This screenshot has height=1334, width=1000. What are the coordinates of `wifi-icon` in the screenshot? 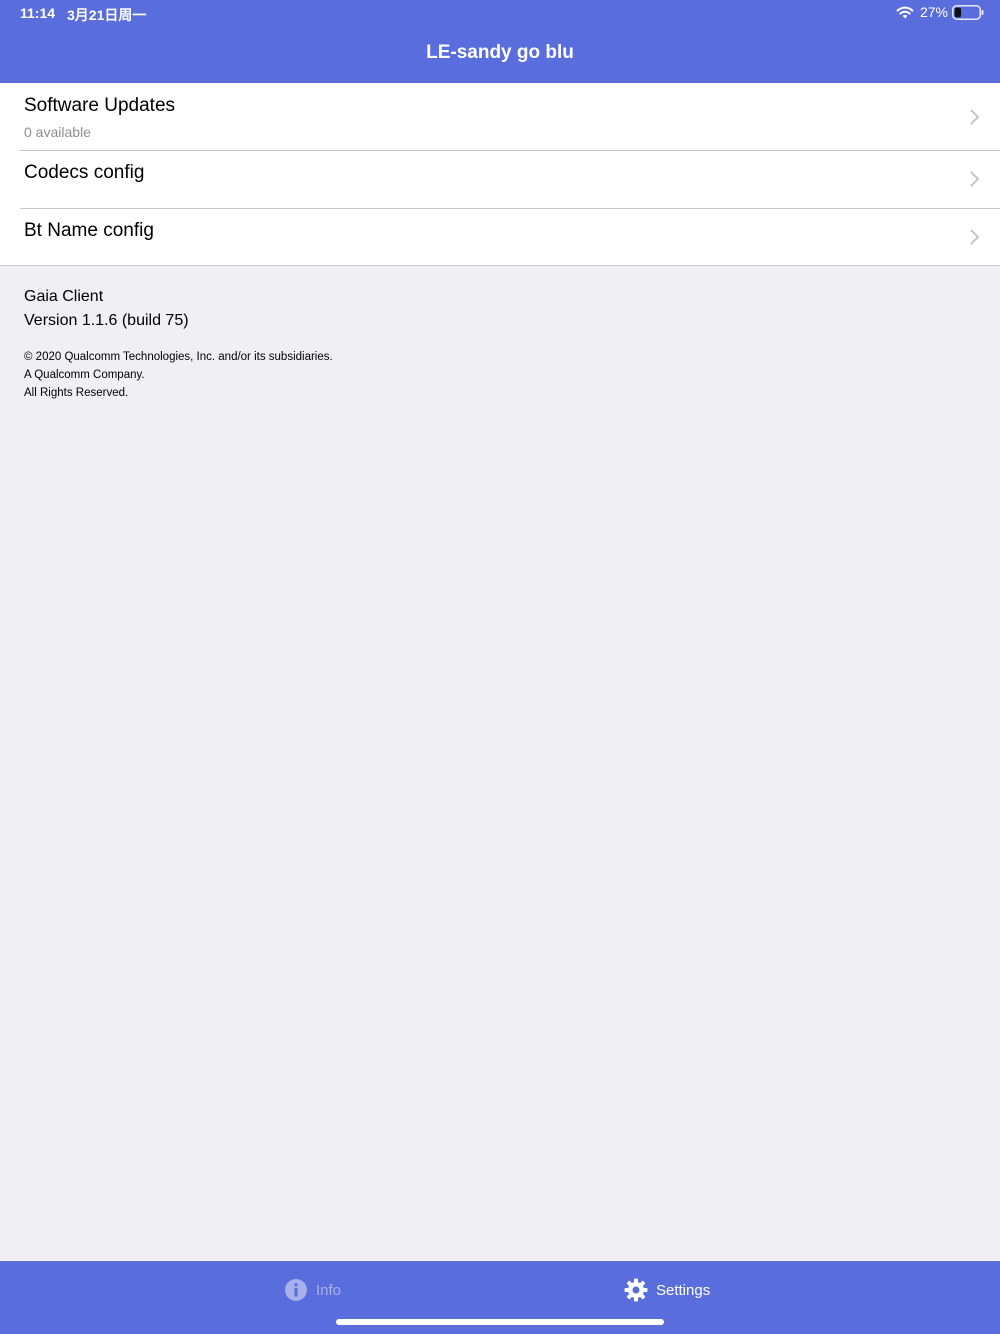 It's located at (905, 12).